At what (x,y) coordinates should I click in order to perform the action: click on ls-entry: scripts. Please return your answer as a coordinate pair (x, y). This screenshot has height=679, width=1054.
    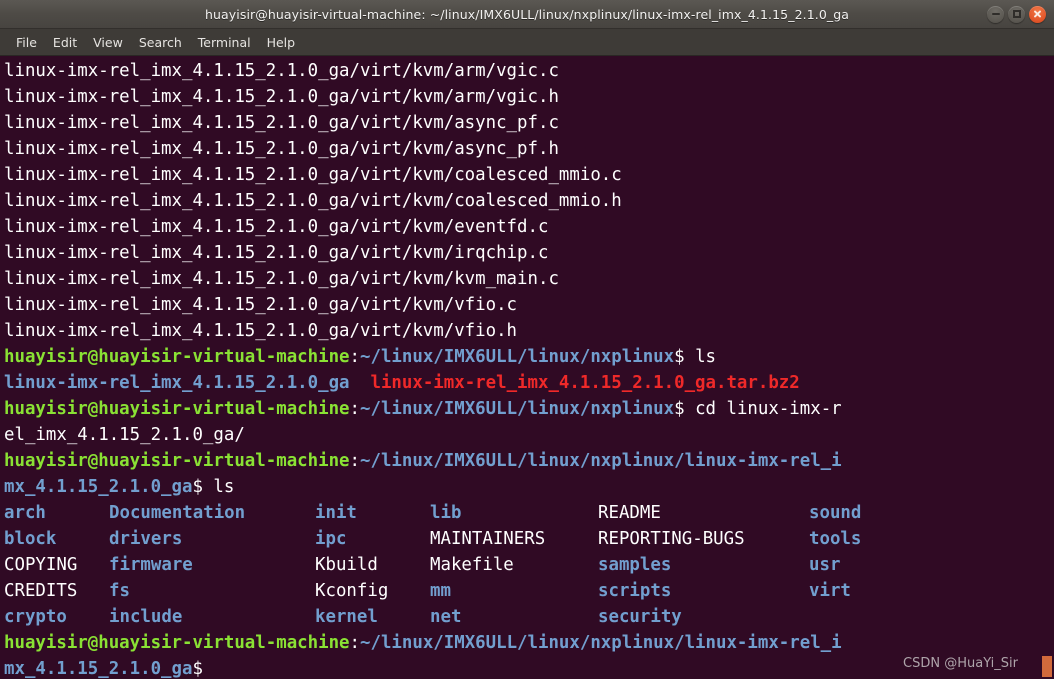
    Looking at the image, I should click on (635, 591).